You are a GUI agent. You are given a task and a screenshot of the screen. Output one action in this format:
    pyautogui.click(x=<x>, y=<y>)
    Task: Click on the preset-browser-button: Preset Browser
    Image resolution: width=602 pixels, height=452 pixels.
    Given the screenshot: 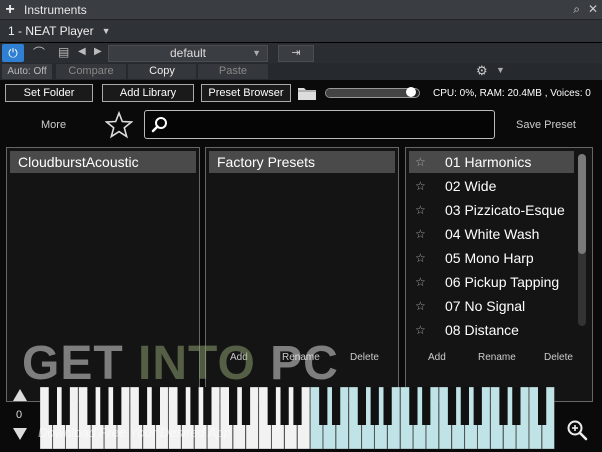 What is the action you would take?
    pyautogui.click(x=246, y=93)
    